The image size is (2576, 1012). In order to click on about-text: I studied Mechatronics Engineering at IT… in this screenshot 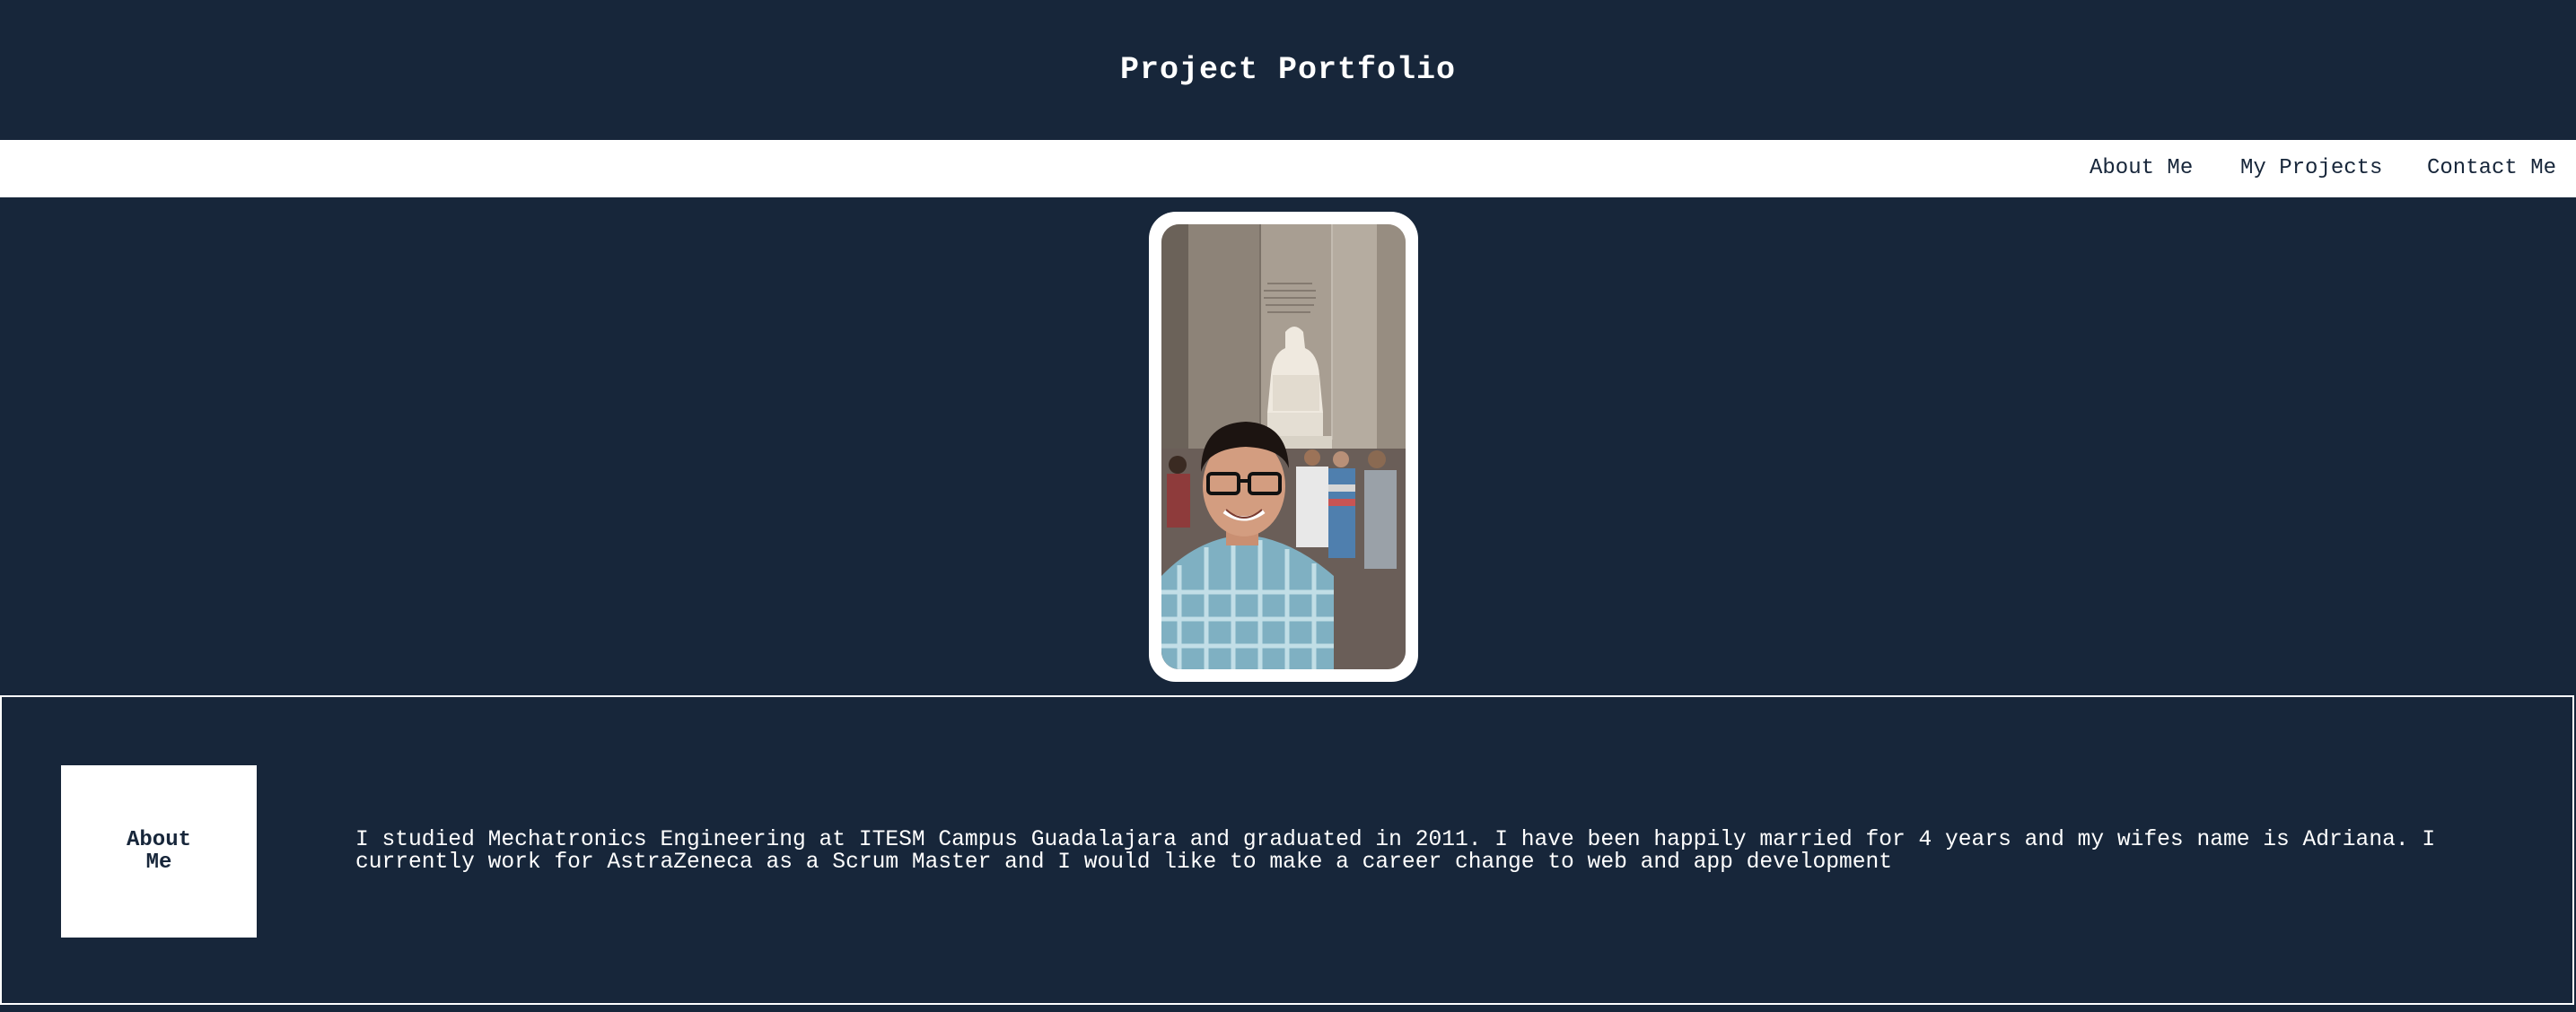, I will do `click(1395, 851)`.